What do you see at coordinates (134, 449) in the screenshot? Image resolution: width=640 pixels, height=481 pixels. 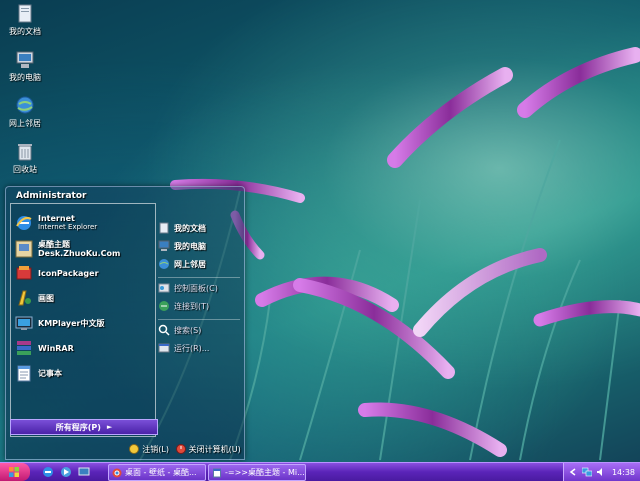 I see `key-icon` at bounding box center [134, 449].